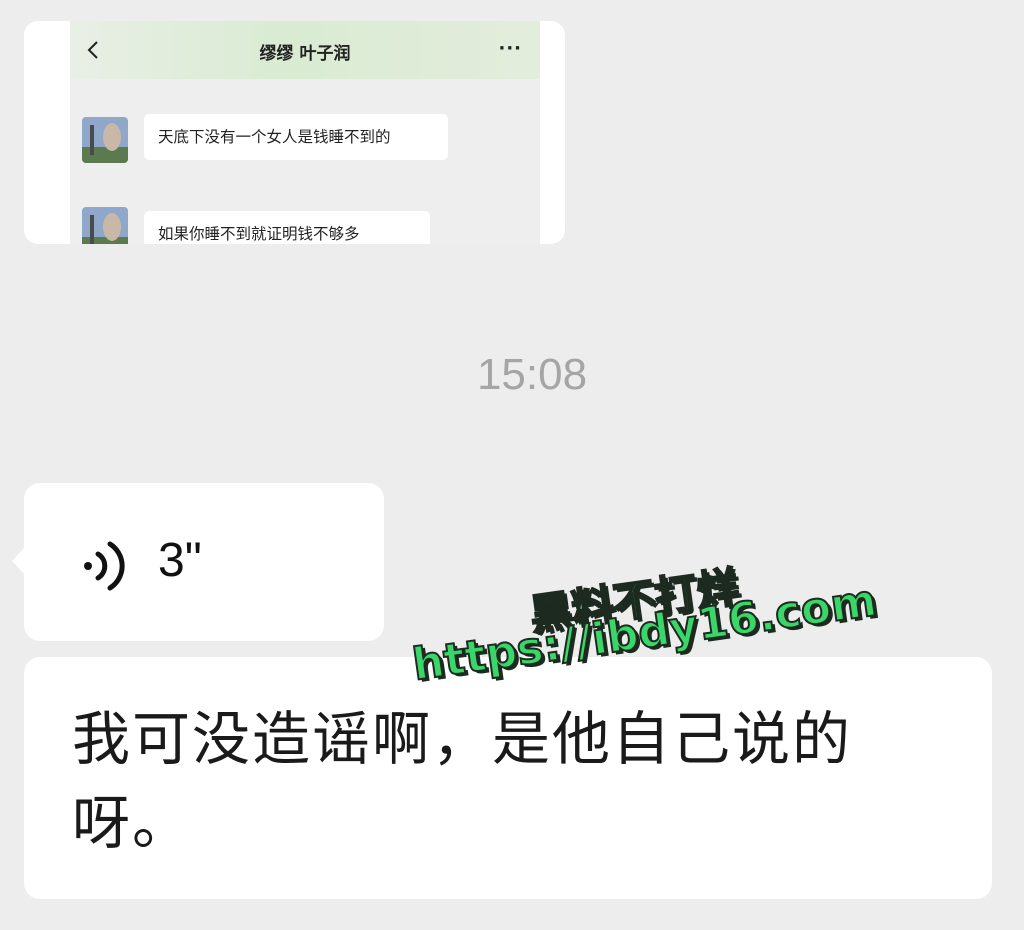  What do you see at coordinates (104, 566) in the screenshot?
I see `voice-wave-icon` at bounding box center [104, 566].